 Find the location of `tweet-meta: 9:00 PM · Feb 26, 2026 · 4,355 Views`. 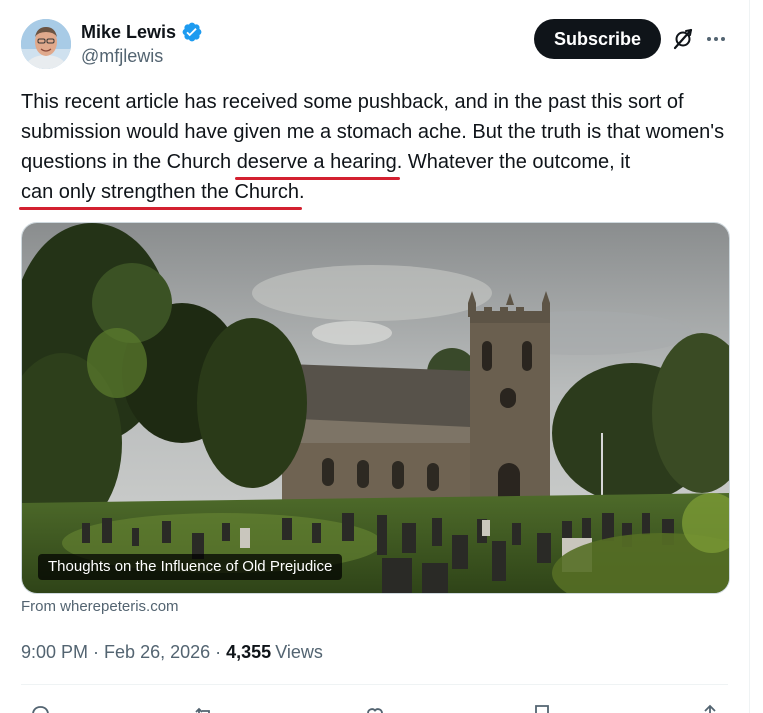

tweet-meta: 9:00 PM · Feb 26, 2026 · 4,355 Views is located at coordinates (172, 652).